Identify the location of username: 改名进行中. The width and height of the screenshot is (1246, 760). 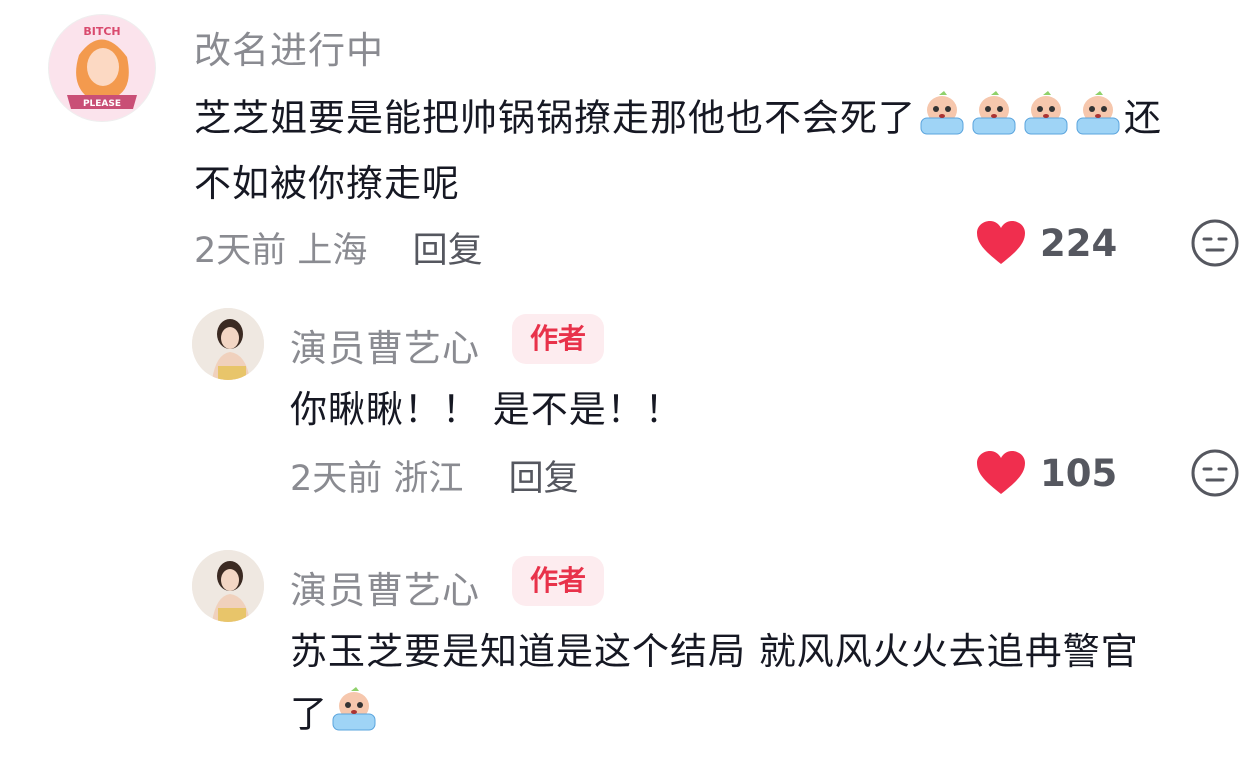
(289, 47).